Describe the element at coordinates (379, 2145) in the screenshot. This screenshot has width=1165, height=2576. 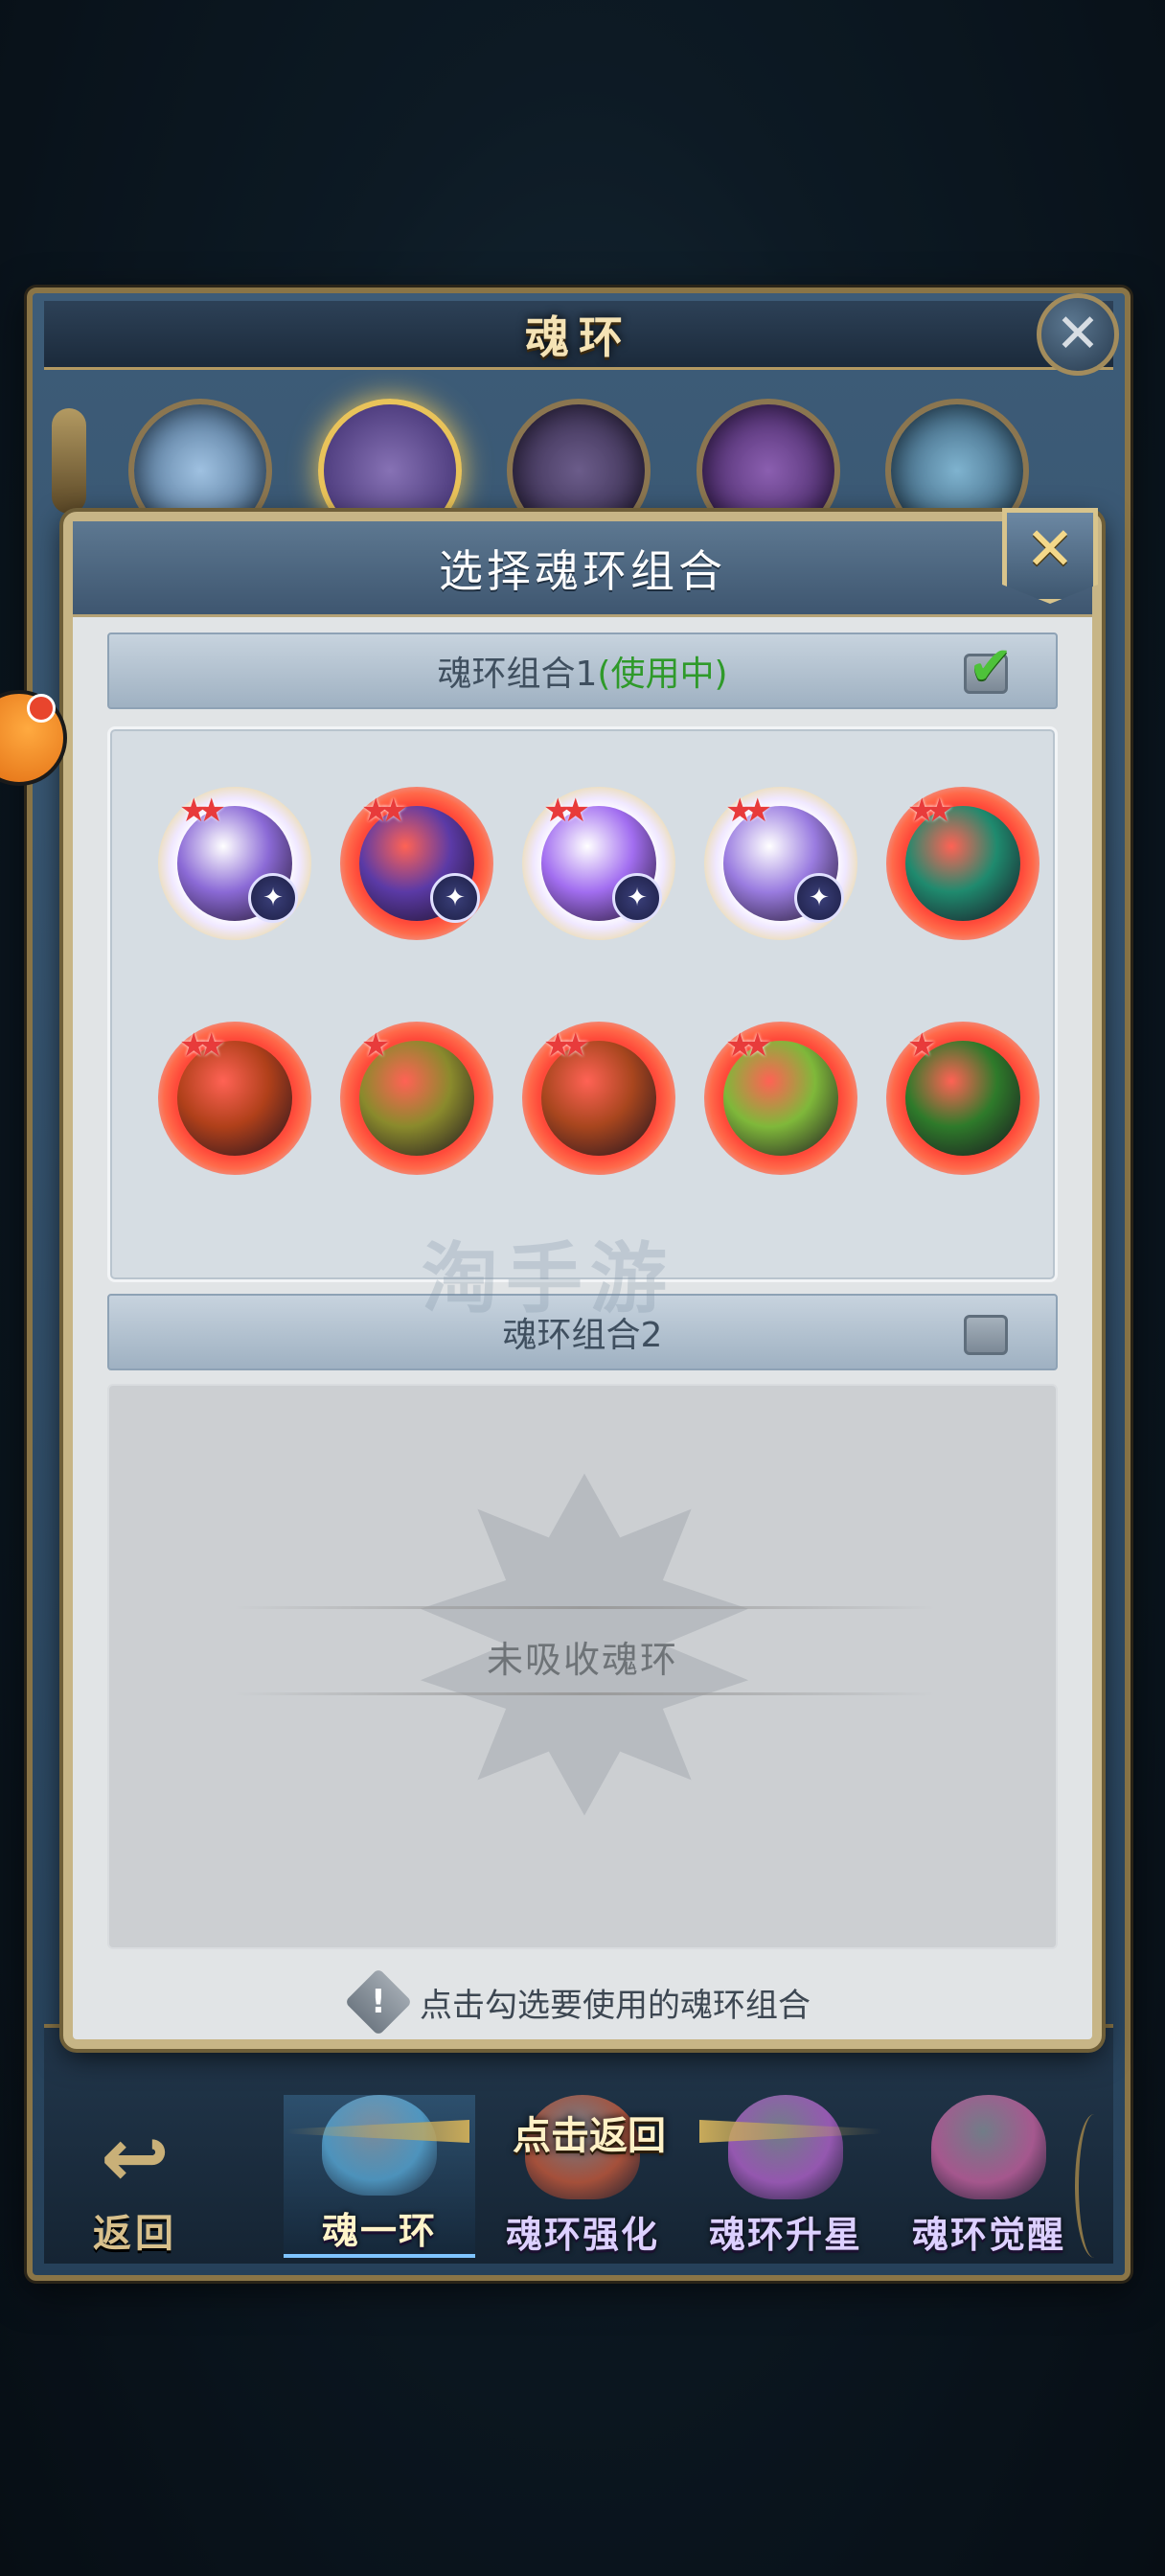
I see `blue-gem-icon` at that location.